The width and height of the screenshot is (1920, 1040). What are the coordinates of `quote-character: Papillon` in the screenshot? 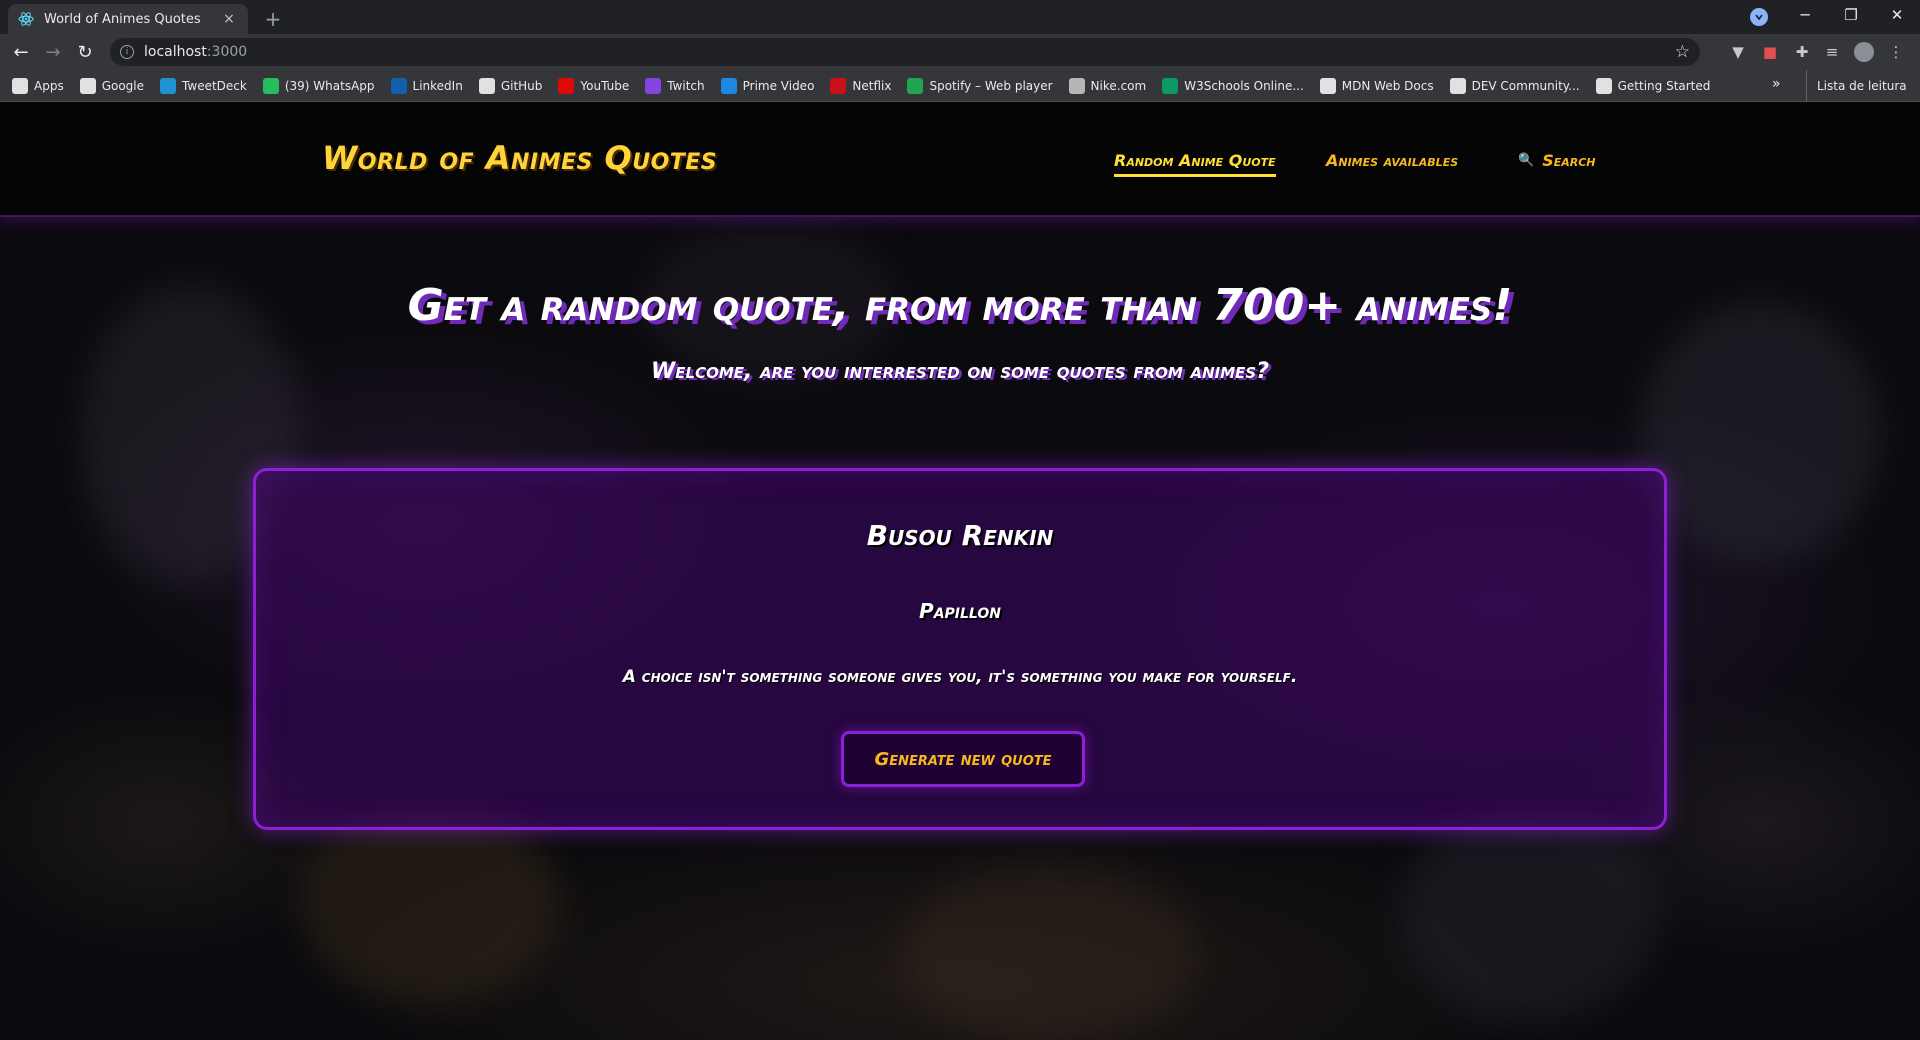 It's located at (960, 611).